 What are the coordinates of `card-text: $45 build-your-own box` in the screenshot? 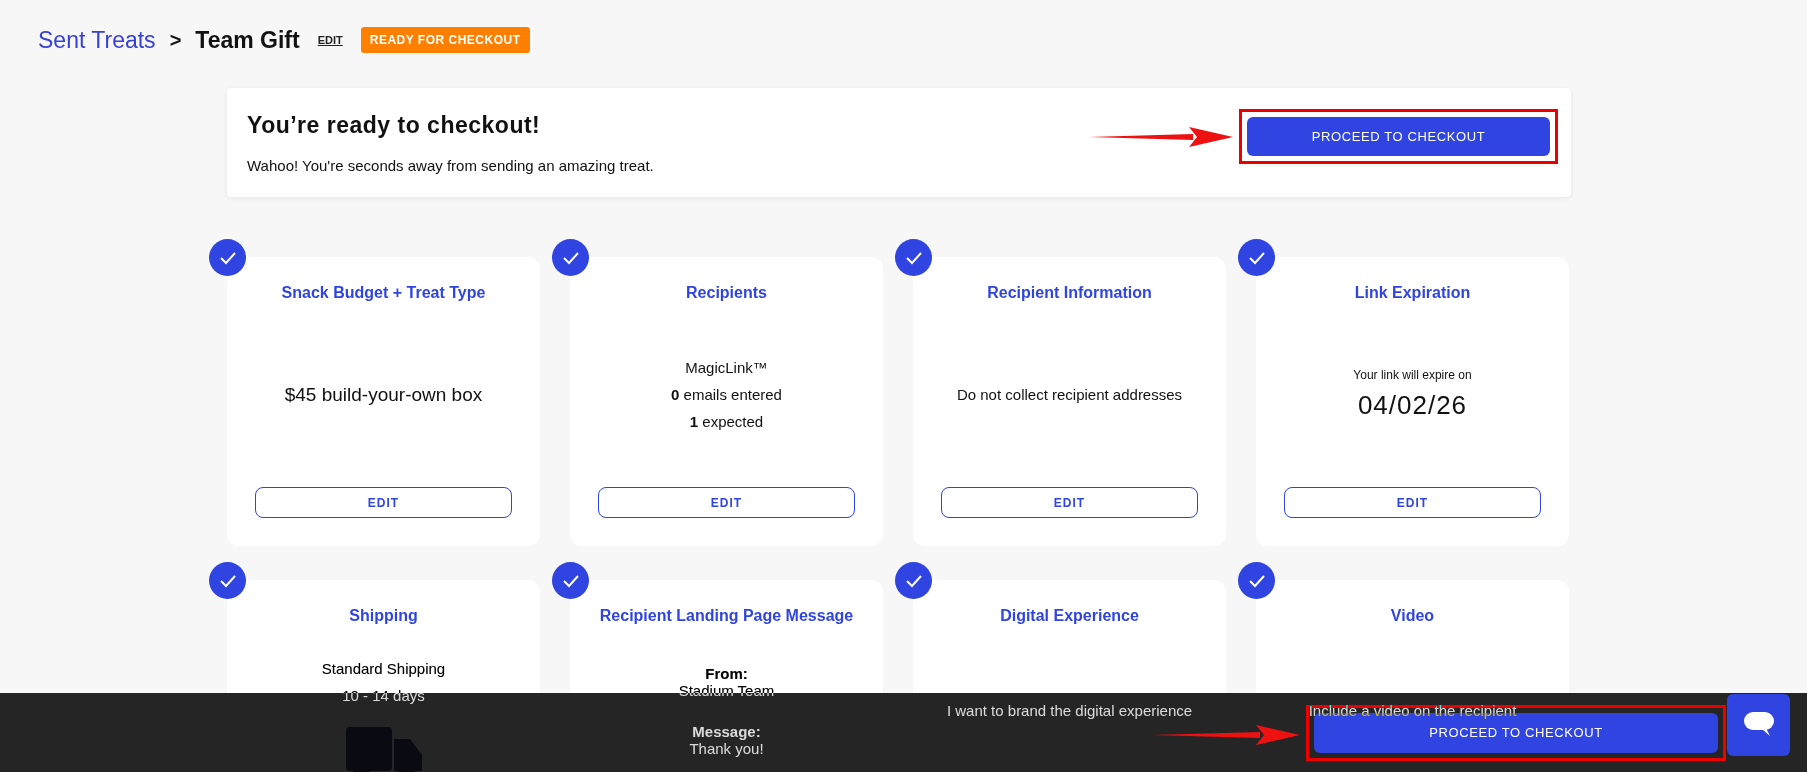 It's located at (383, 394).